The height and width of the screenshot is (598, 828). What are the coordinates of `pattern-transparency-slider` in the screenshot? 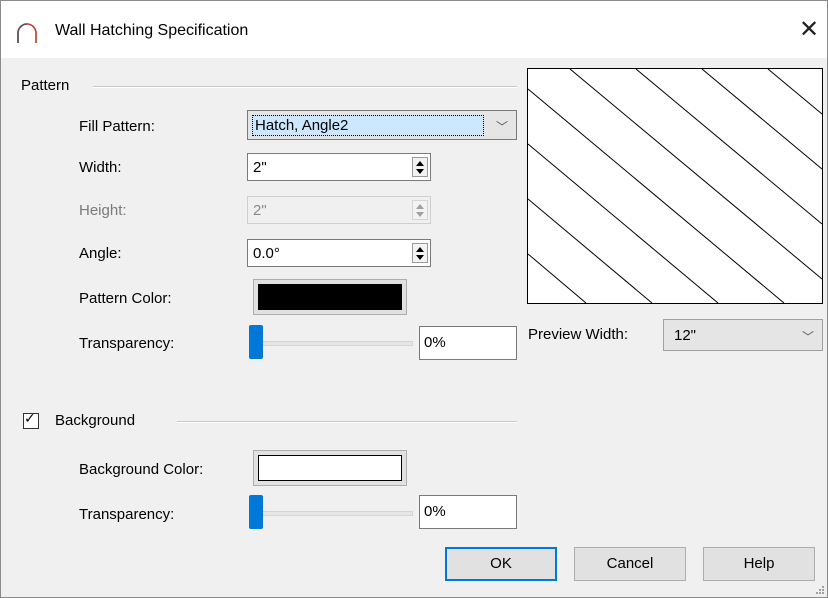 It's located at (331, 342).